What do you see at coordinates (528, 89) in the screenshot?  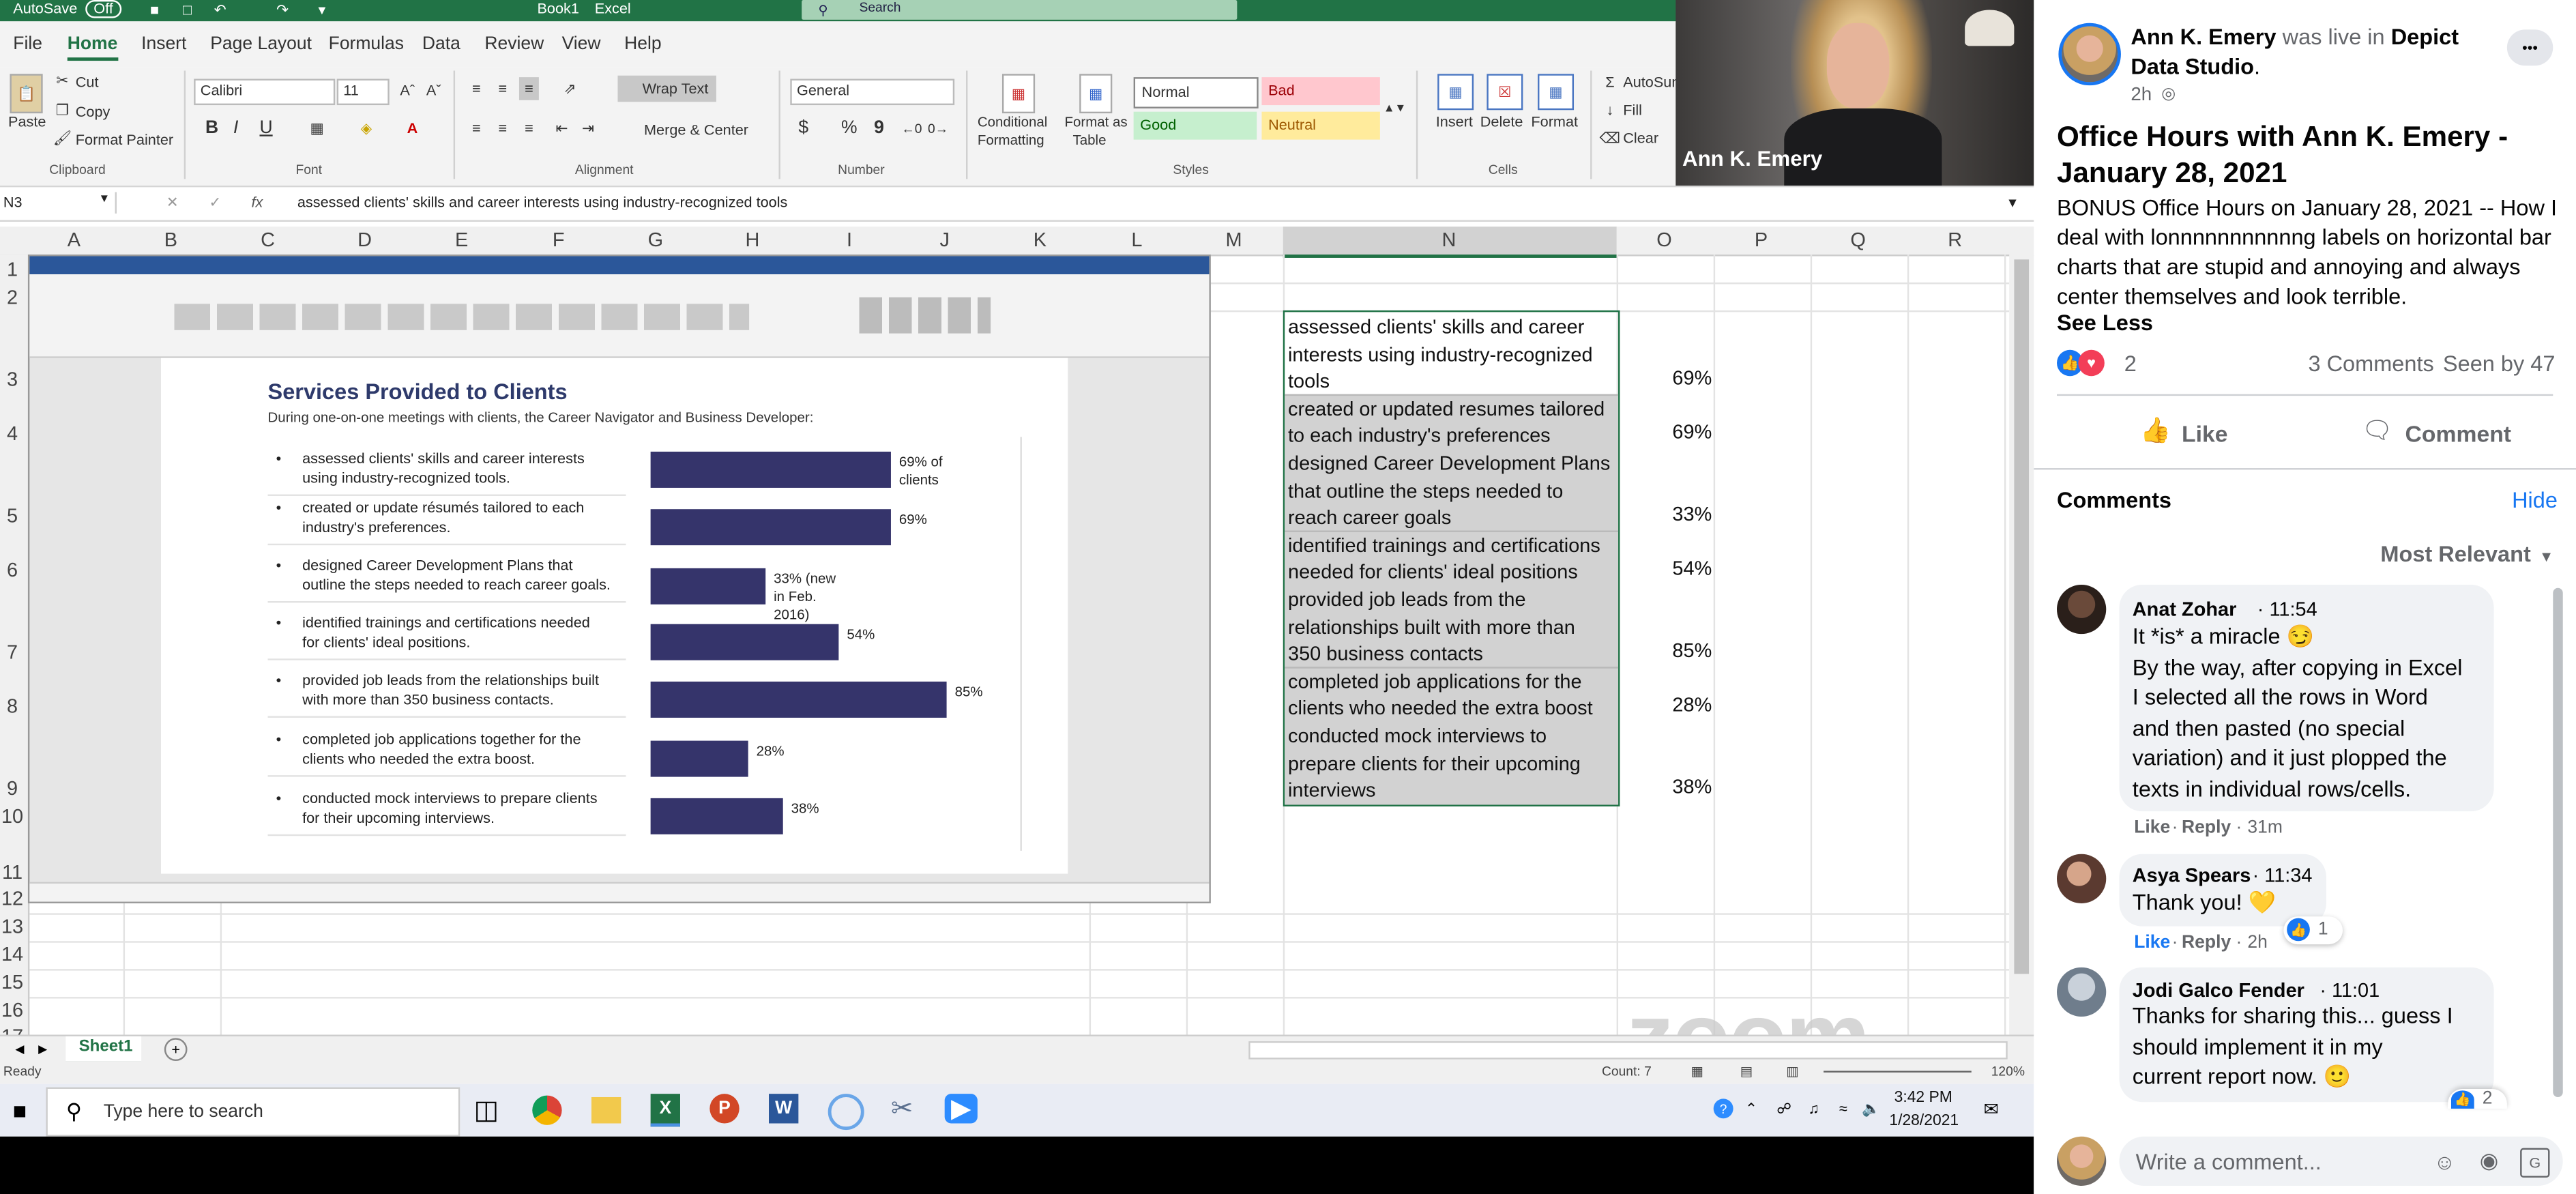 I see `bottom-align-icon: ≡` at bounding box center [528, 89].